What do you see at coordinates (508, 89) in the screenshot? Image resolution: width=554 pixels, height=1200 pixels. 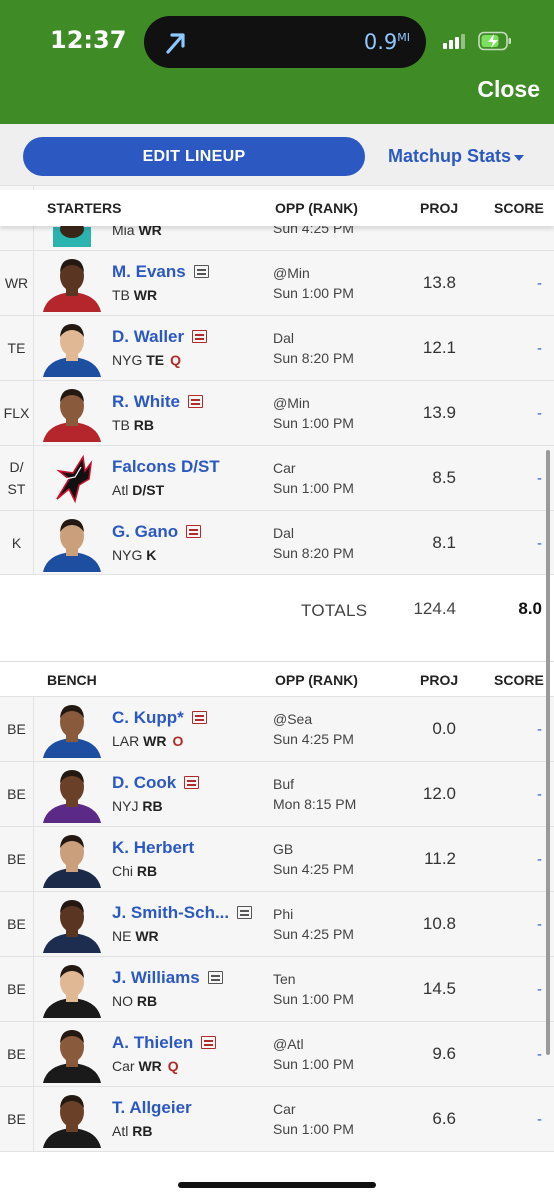 I see `close-button: Close` at bounding box center [508, 89].